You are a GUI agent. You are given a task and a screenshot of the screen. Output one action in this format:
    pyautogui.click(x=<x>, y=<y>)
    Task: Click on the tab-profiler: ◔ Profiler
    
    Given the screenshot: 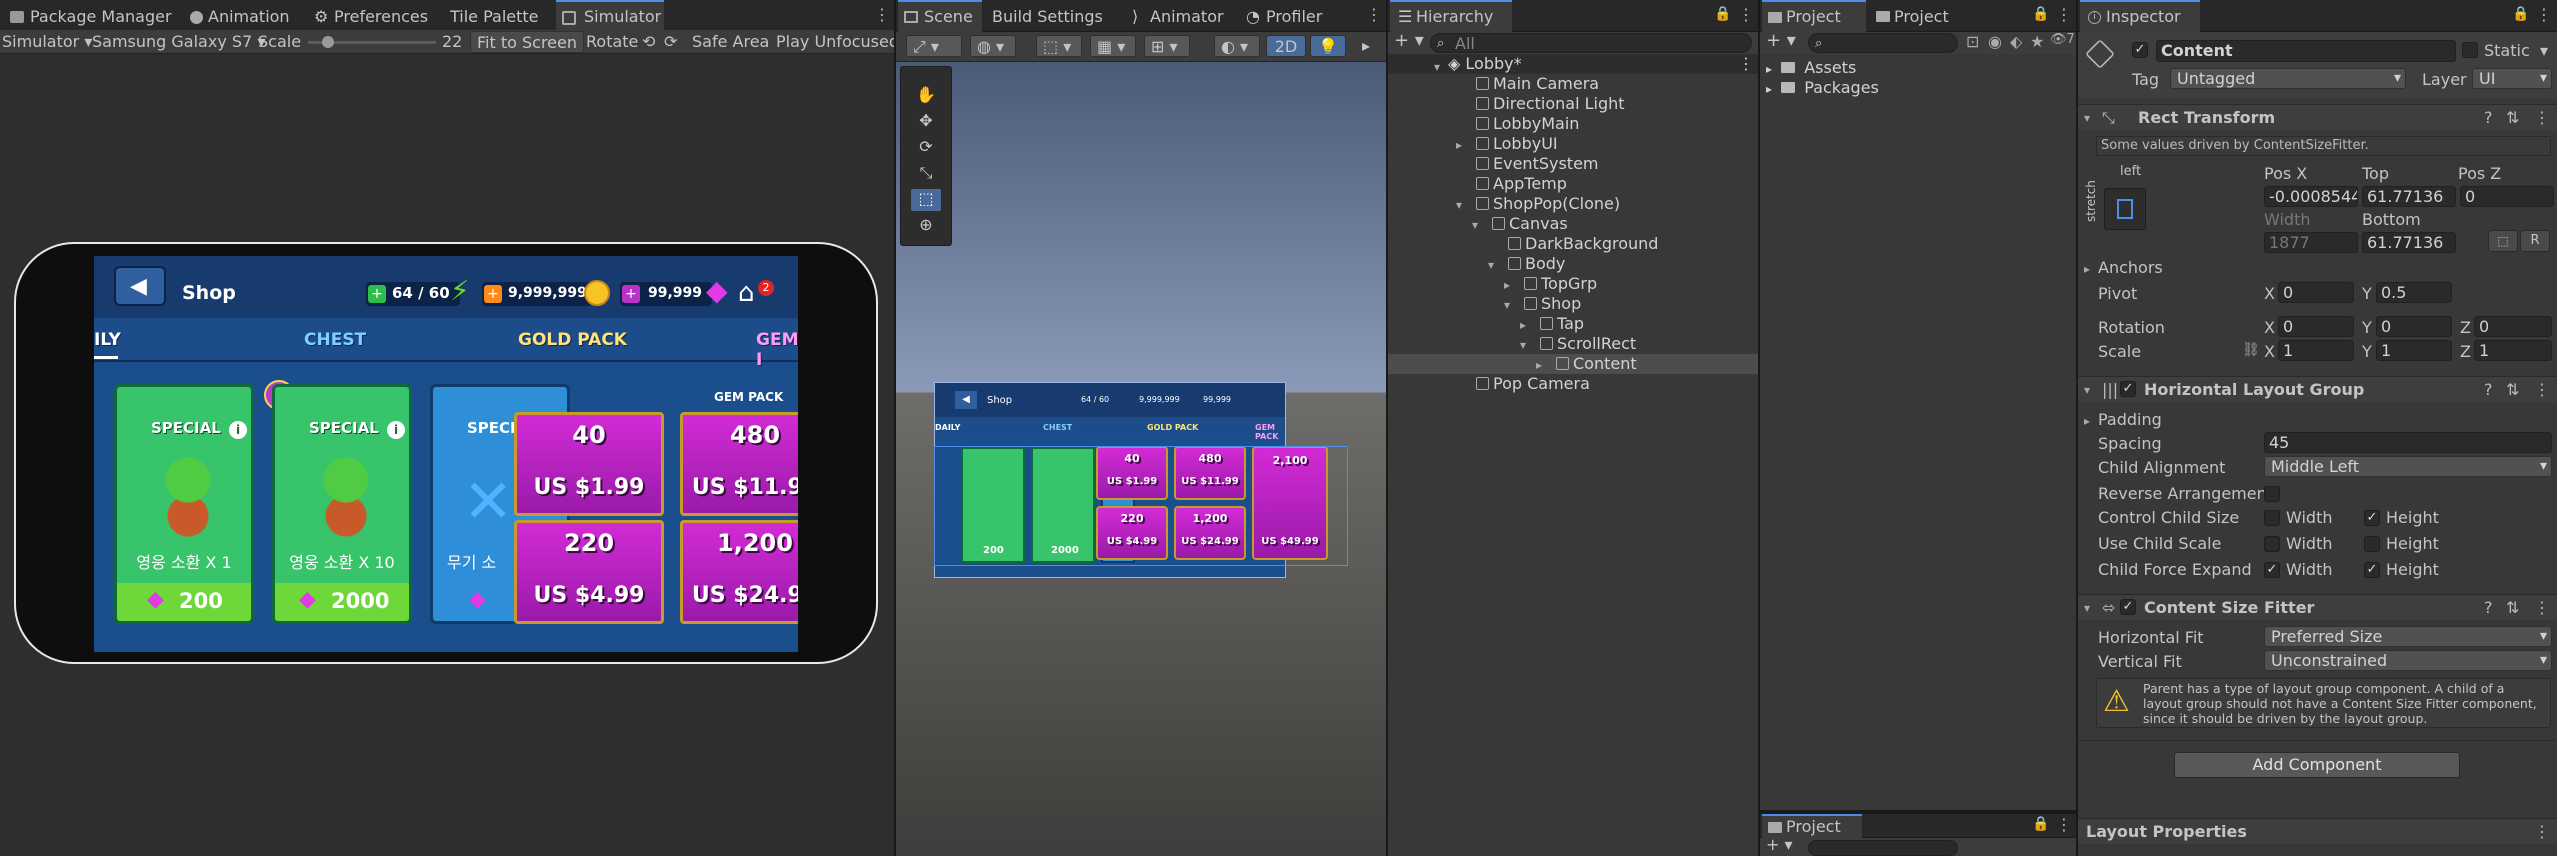 What is the action you would take?
    pyautogui.click(x=1284, y=17)
    